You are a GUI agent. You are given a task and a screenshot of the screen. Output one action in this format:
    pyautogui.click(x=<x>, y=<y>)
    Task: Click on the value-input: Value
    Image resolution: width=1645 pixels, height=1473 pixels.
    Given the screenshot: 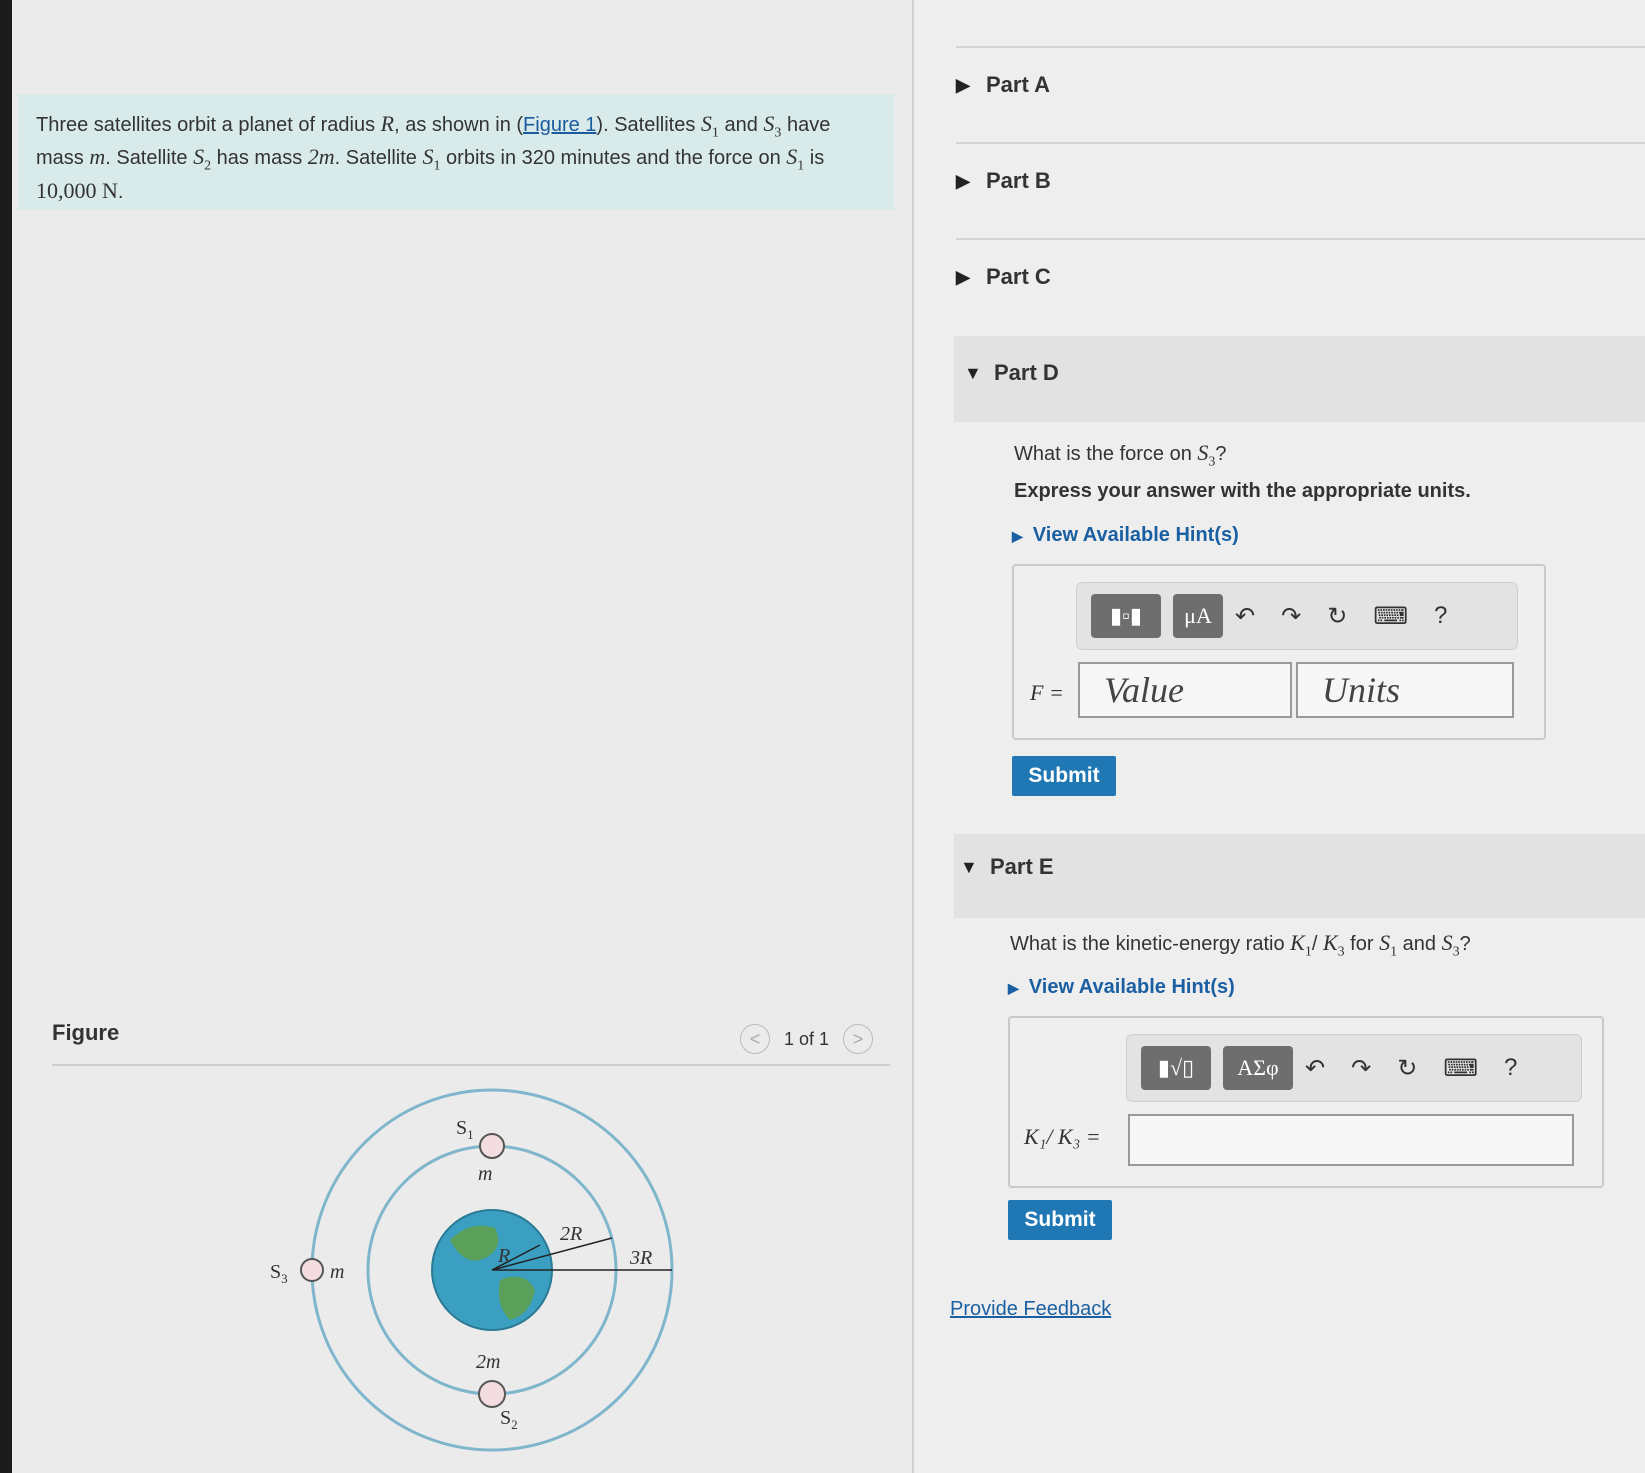 What is the action you would take?
    pyautogui.click(x=1185, y=690)
    